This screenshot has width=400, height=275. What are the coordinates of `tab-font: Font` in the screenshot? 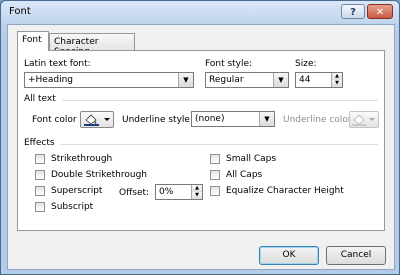 It's located at (33, 41).